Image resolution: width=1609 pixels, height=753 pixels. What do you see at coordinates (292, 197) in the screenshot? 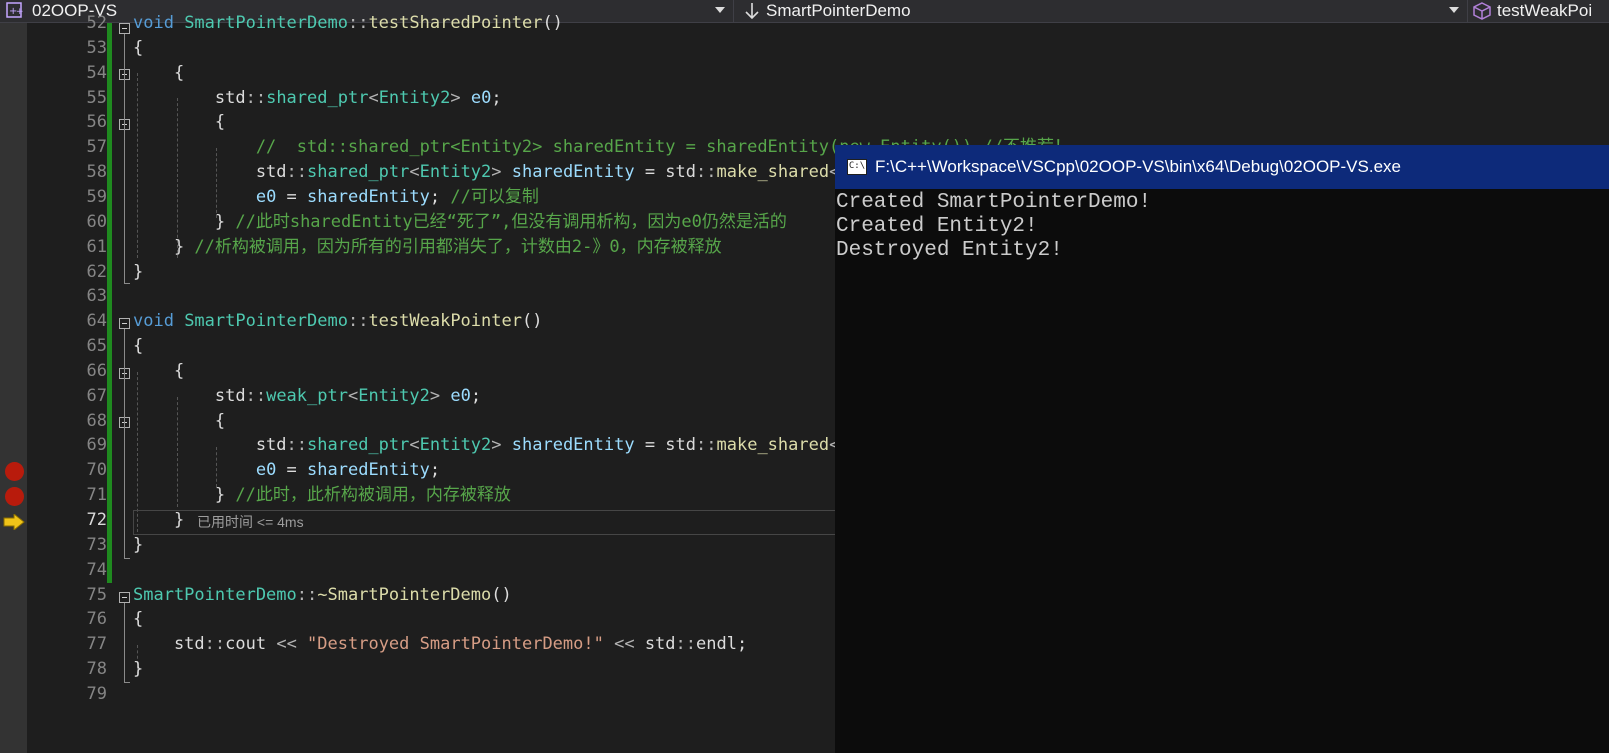
I see `code-token: =` at bounding box center [292, 197].